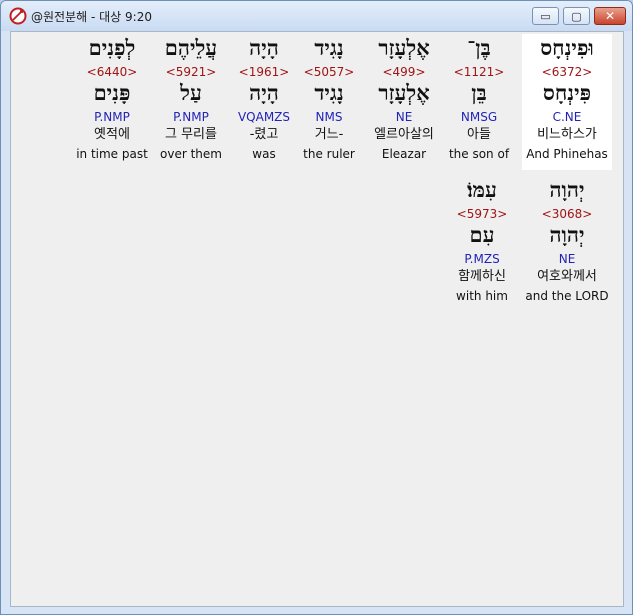  I want to click on korean-gloss: 그 무리를, so click(191, 134).